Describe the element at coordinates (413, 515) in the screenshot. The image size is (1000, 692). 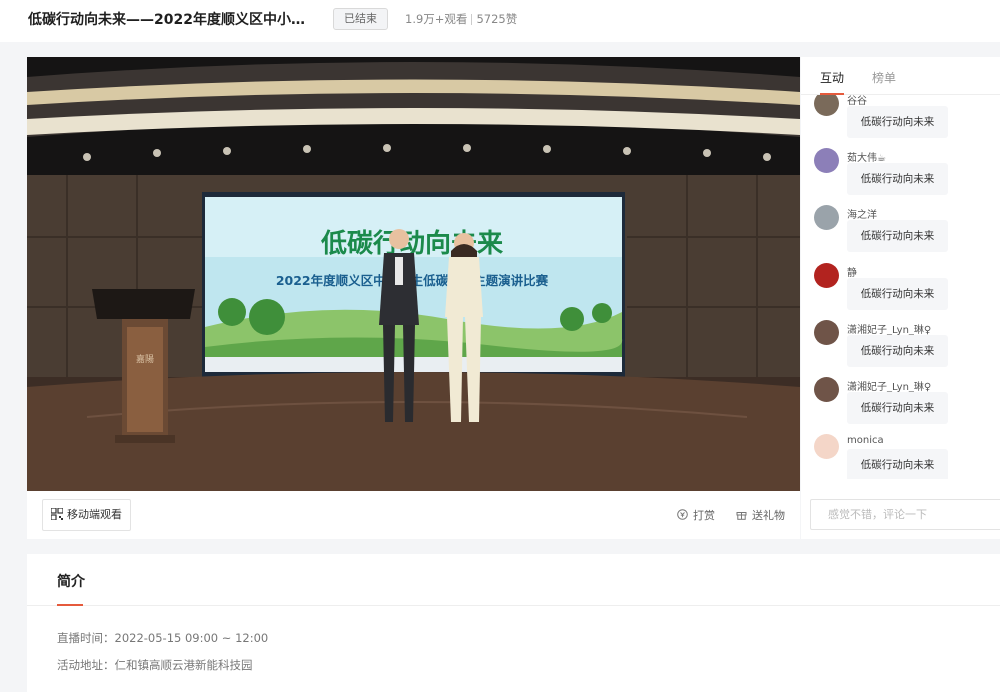
I see `player-footer: 移动端观看 打赏 送礼物` at that location.